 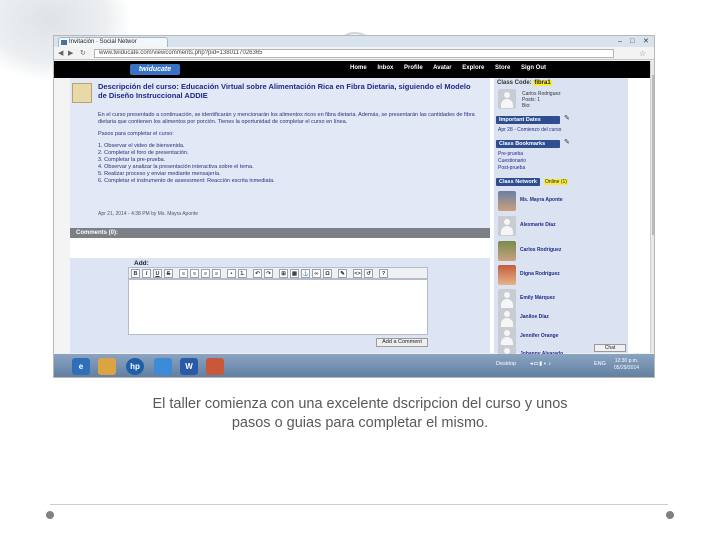 I want to click on page-scrollbar, so click(x=652, y=207).